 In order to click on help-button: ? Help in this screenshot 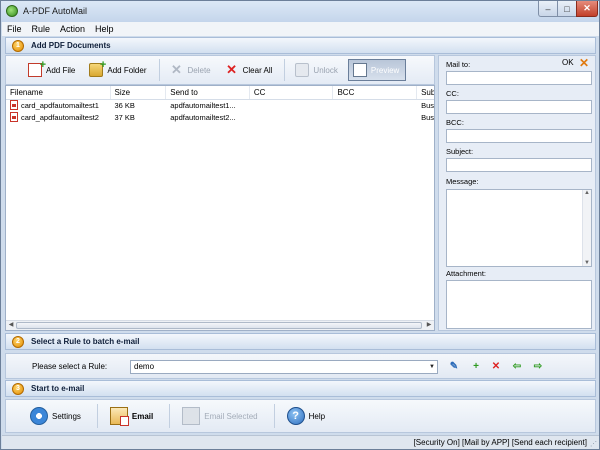, I will do `click(309, 416)`.